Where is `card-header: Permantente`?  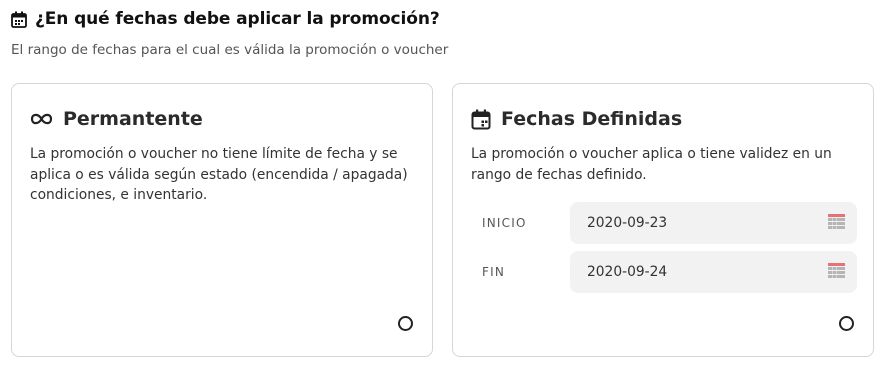 card-header: Permantente is located at coordinates (116, 119).